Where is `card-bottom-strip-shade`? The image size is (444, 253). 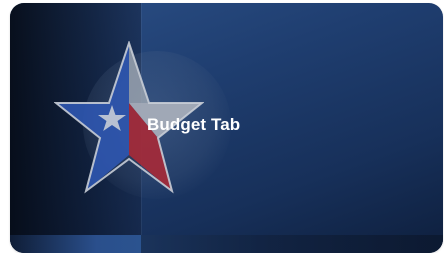
card-bottom-strip-shade is located at coordinates (292, 244).